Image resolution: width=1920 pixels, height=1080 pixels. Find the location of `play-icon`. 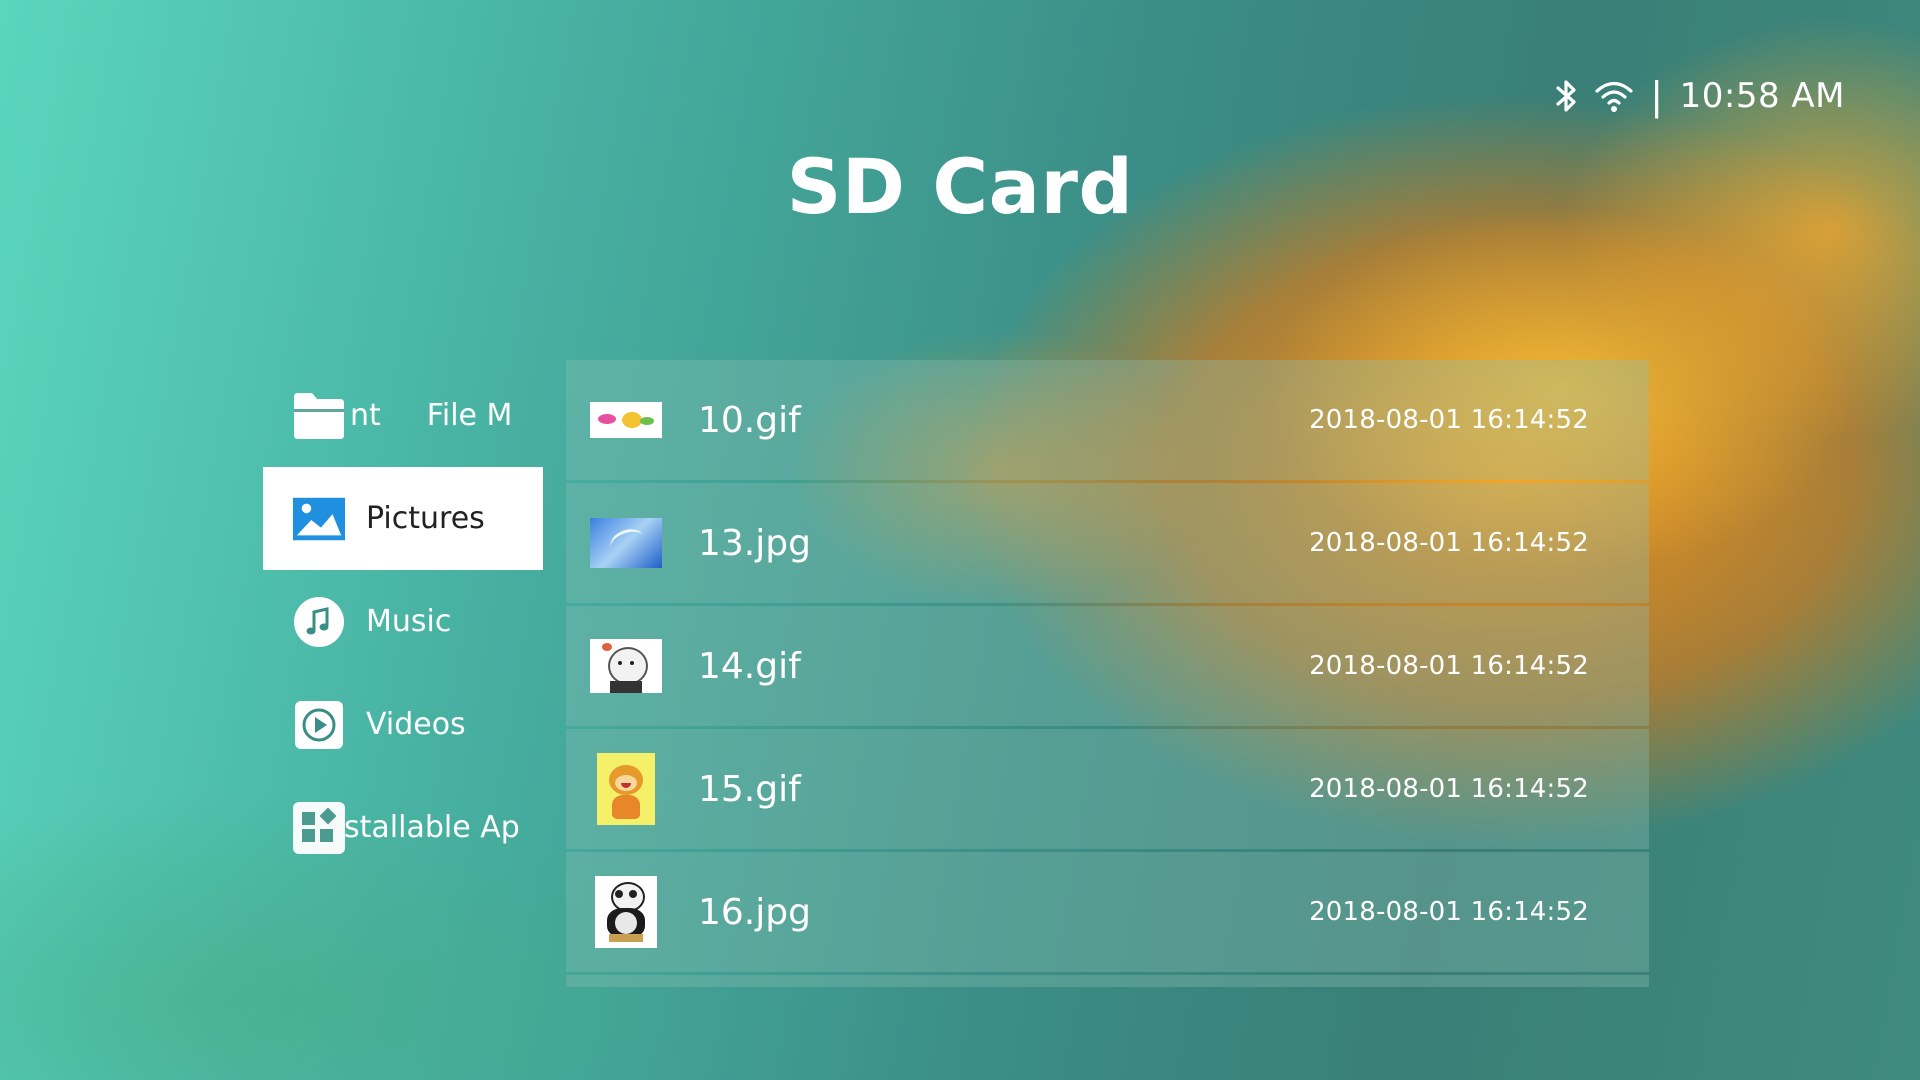

play-icon is located at coordinates (319, 725).